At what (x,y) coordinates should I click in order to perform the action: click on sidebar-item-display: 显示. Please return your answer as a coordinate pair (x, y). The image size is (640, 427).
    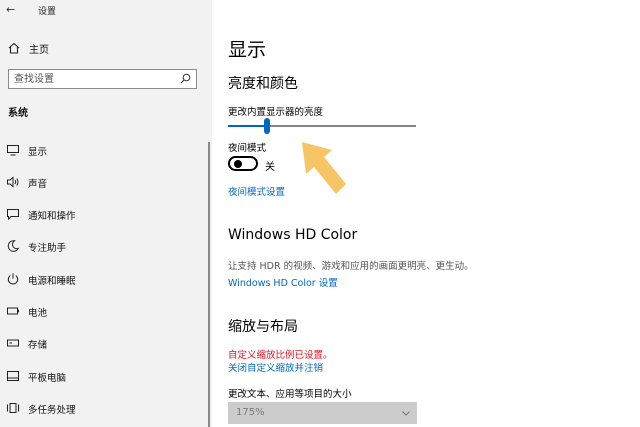
    Looking at the image, I should click on (106, 150).